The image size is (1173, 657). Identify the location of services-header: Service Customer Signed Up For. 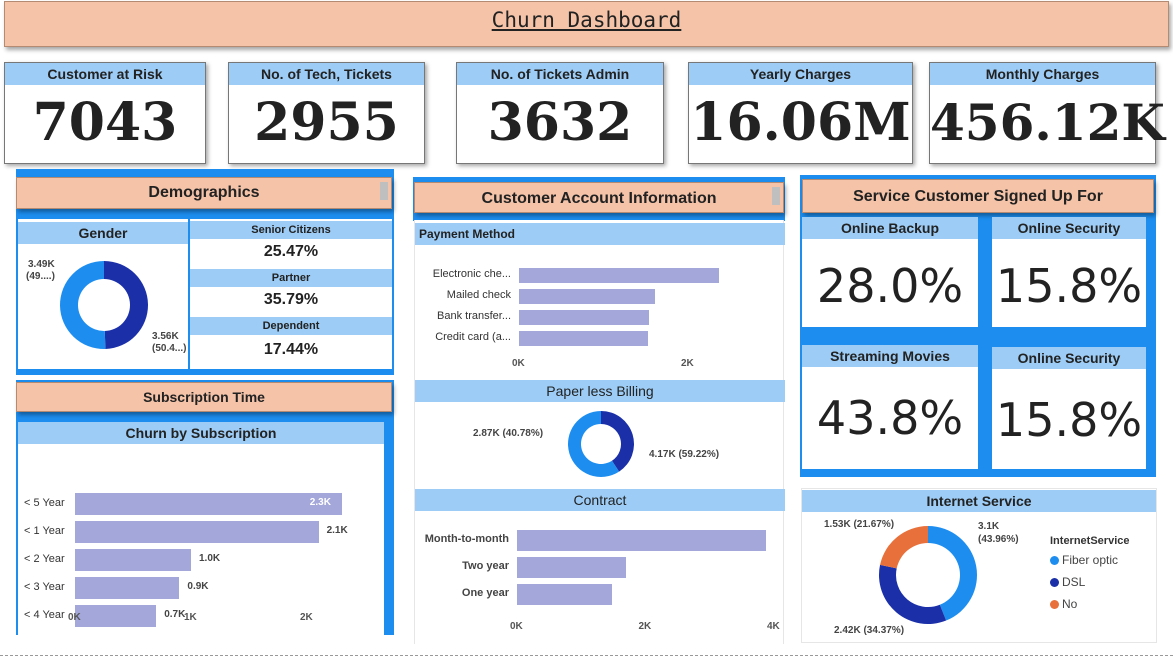
(978, 196).